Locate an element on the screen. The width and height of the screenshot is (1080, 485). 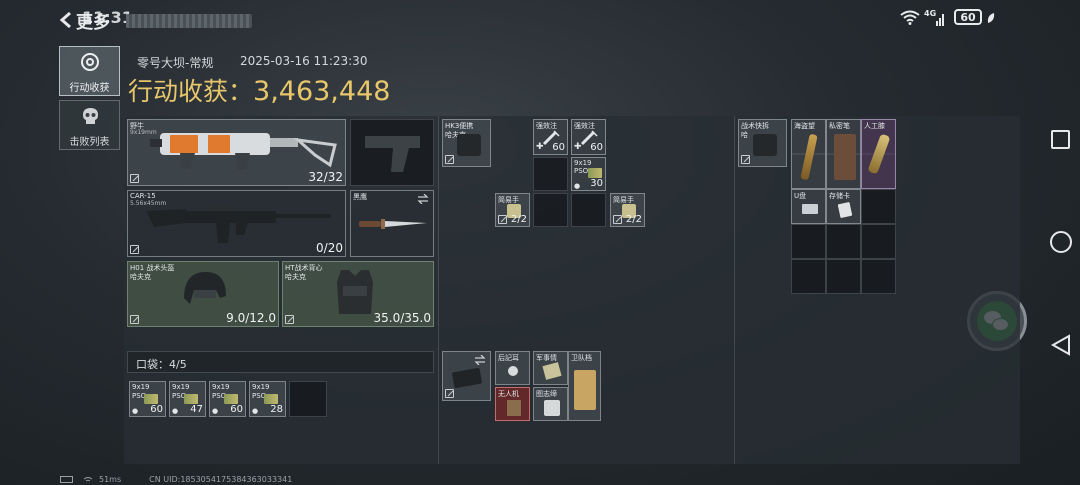
signal-icon is located at coordinates (940, 20).